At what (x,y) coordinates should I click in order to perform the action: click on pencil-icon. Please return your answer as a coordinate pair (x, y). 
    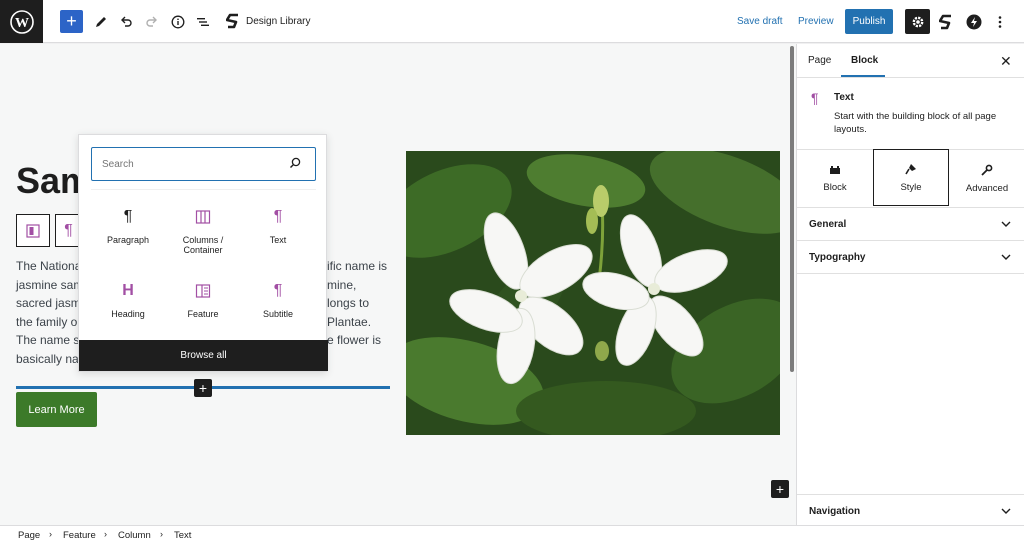
    Looking at the image, I should click on (101, 22).